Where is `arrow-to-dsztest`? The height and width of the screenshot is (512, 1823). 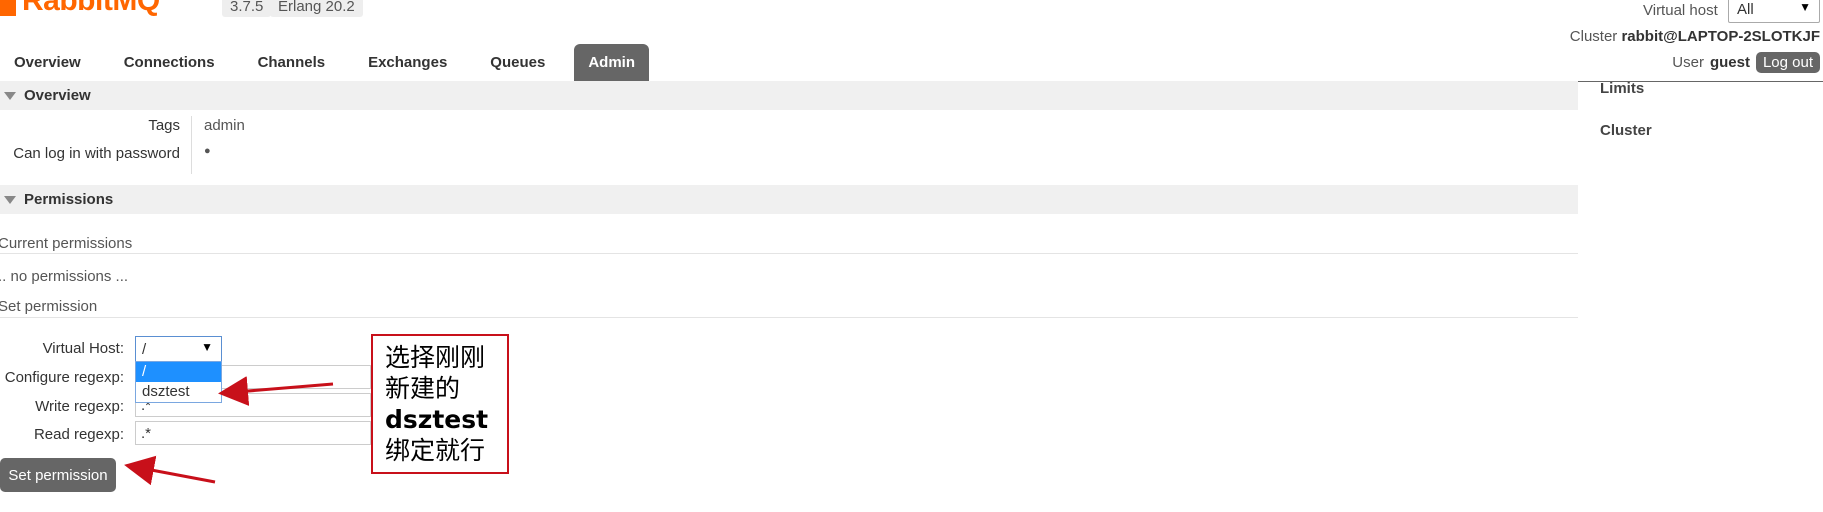 arrow-to-dsztest is located at coordinates (276, 391).